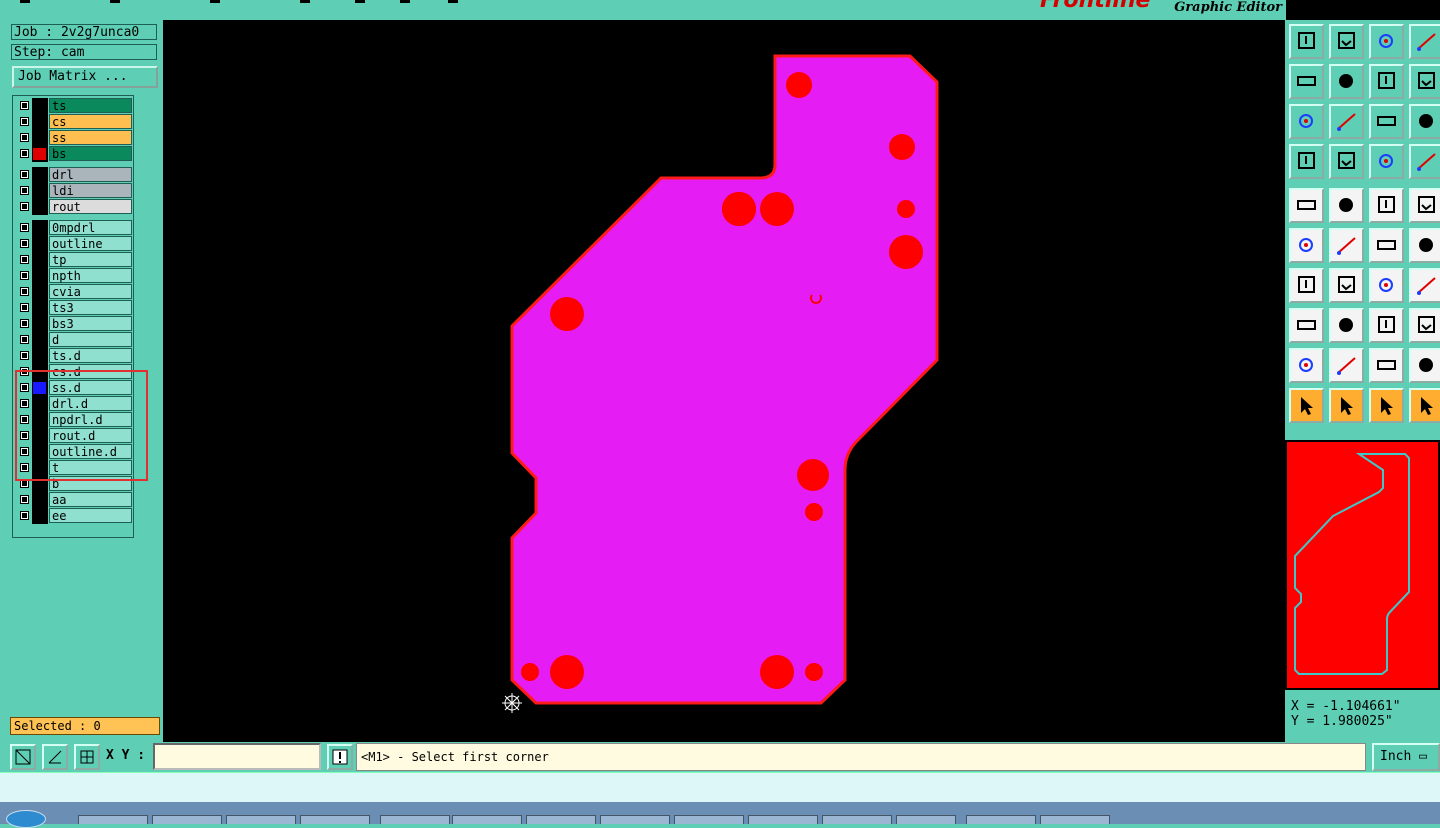 This screenshot has width=1440, height=828. I want to click on layer-name: 0mpdrl, so click(90, 227).